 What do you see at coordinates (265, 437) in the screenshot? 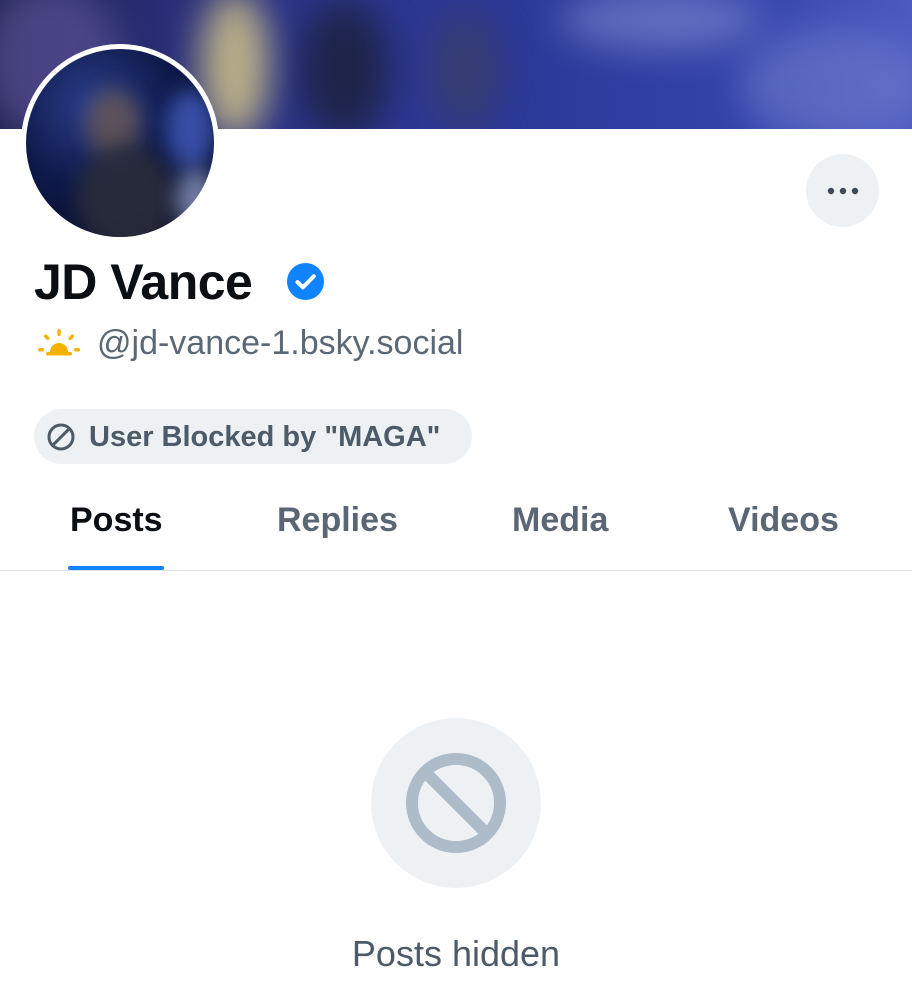
I see `blocked-badge-label: User Blocked by "MAGA"` at bounding box center [265, 437].